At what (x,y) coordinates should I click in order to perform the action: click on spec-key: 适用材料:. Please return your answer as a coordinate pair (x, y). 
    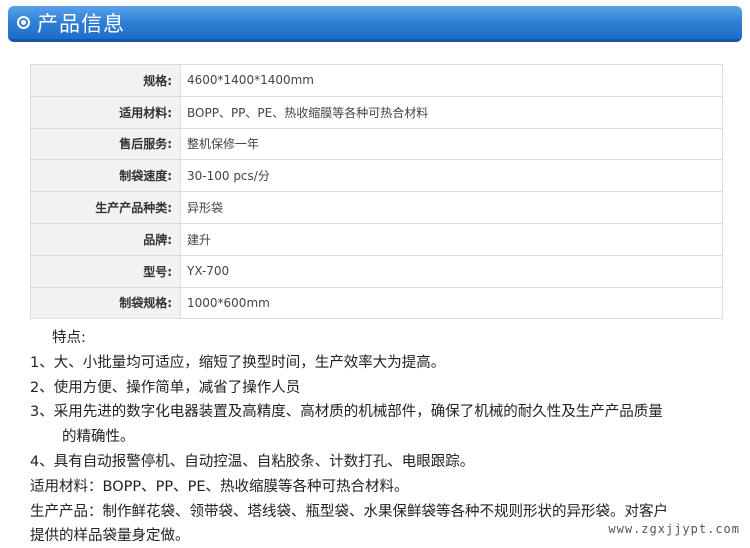
    Looking at the image, I should click on (105, 112).